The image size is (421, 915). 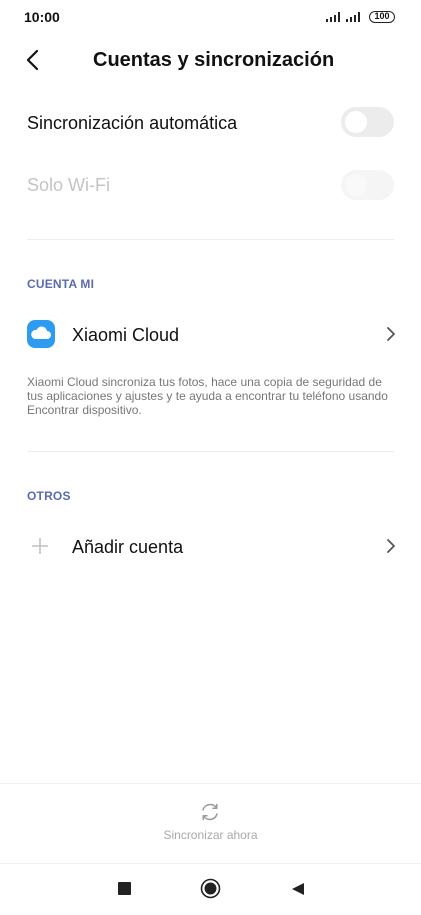 I want to click on system-nav-bar, so click(x=210, y=889).